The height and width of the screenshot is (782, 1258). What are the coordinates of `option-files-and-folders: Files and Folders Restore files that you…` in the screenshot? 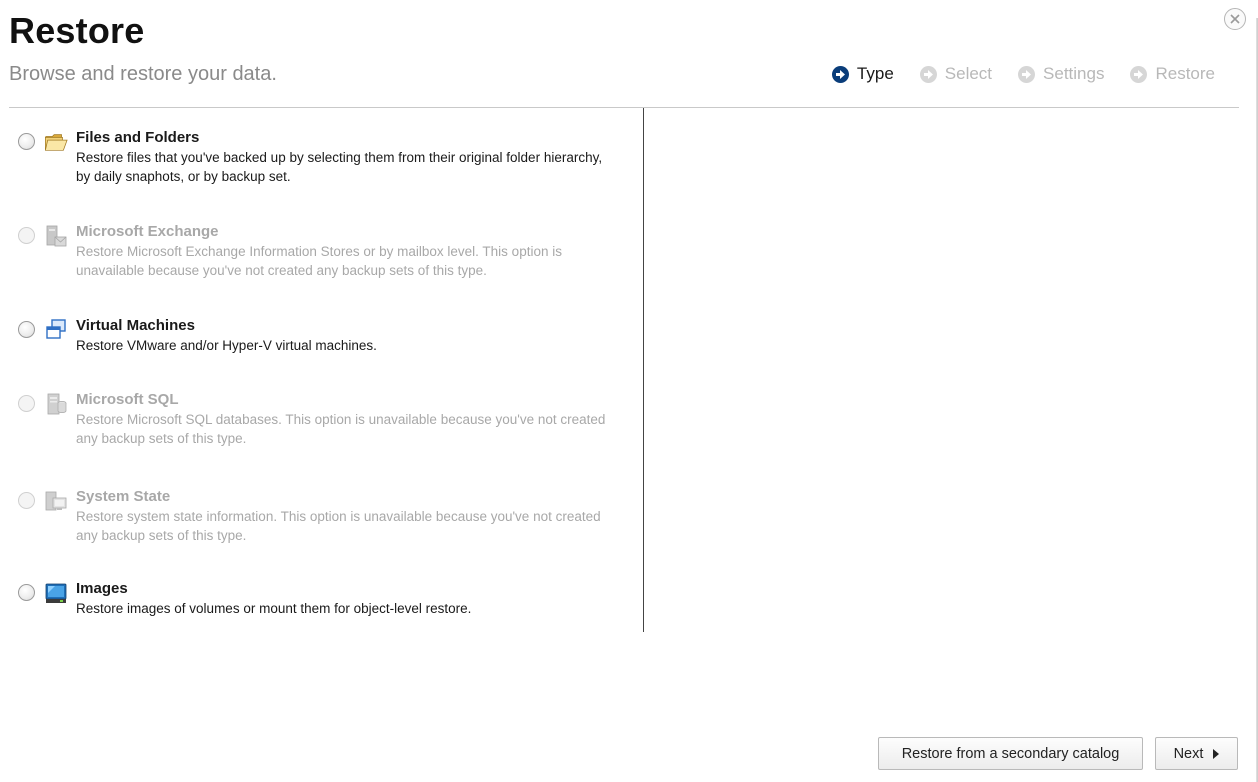 It's located at (323, 175).